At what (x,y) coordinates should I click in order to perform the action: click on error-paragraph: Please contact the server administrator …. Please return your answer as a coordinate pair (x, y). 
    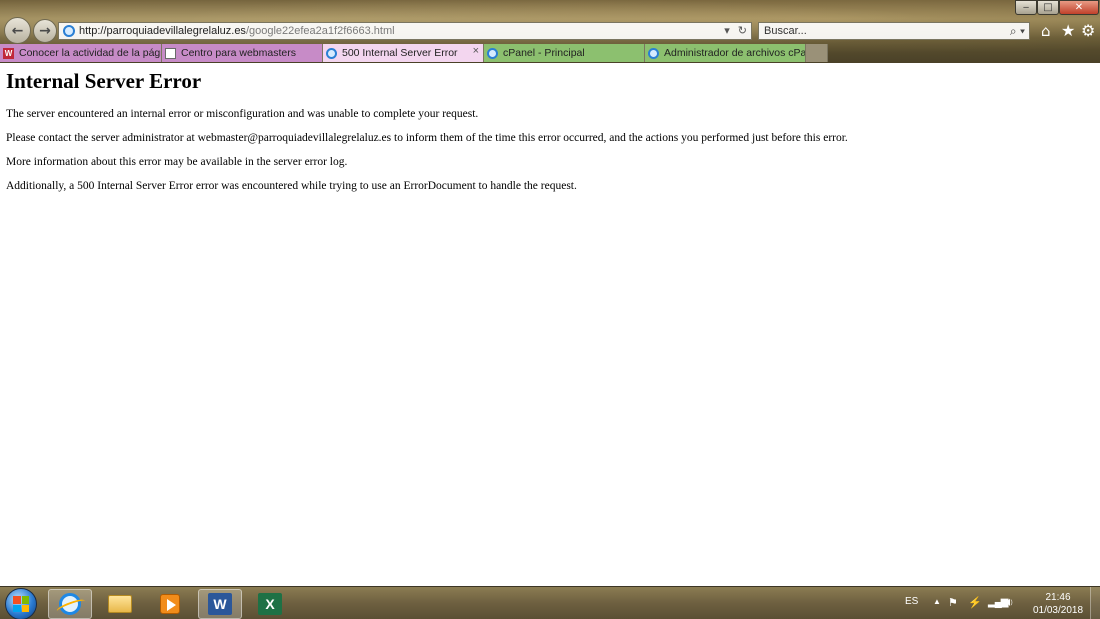
    Looking at the image, I should click on (427, 138).